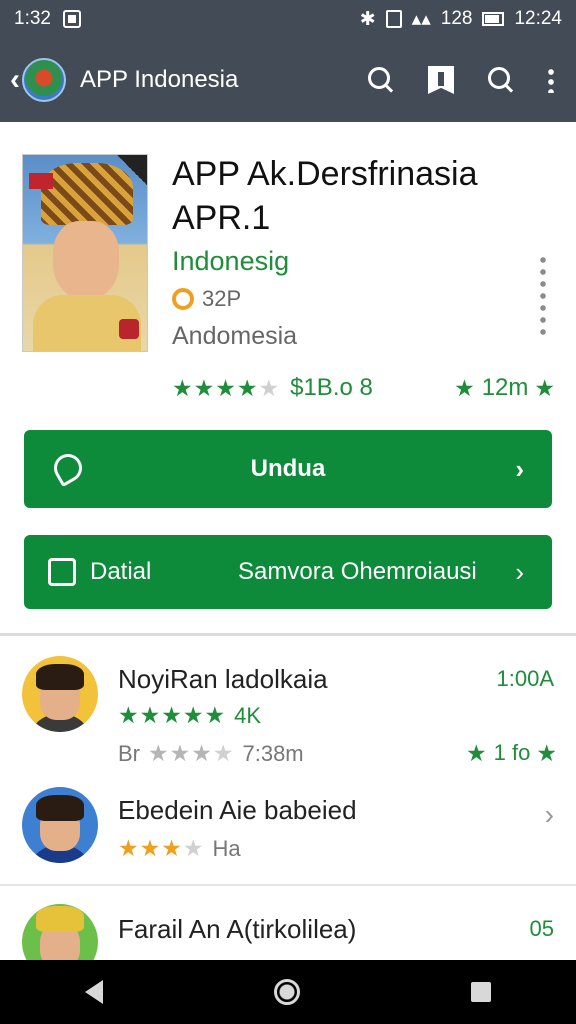 This screenshot has width=576, height=1024. I want to click on battery-icon, so click(493, 19).